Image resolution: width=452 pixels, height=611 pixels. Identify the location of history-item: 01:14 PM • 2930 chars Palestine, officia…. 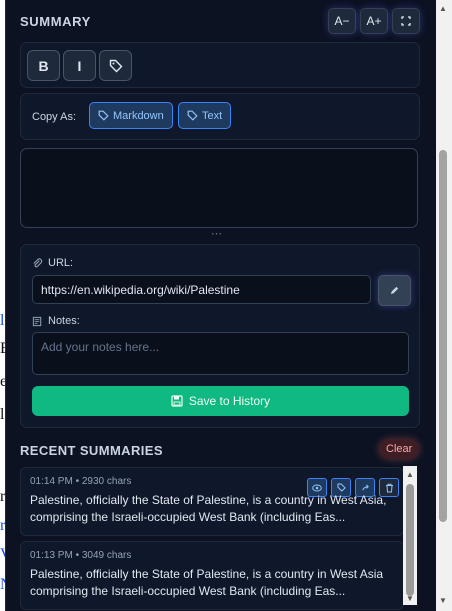
(212, 501).